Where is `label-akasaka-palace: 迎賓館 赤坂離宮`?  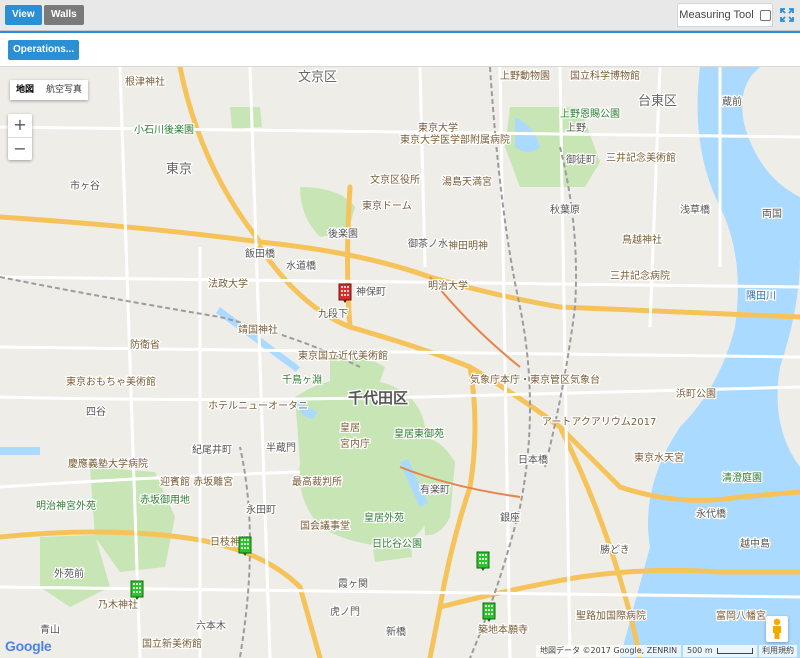 label-akasaka-palace: 迎賓館 赤坂離宮 is located at coordinates (196, 481).